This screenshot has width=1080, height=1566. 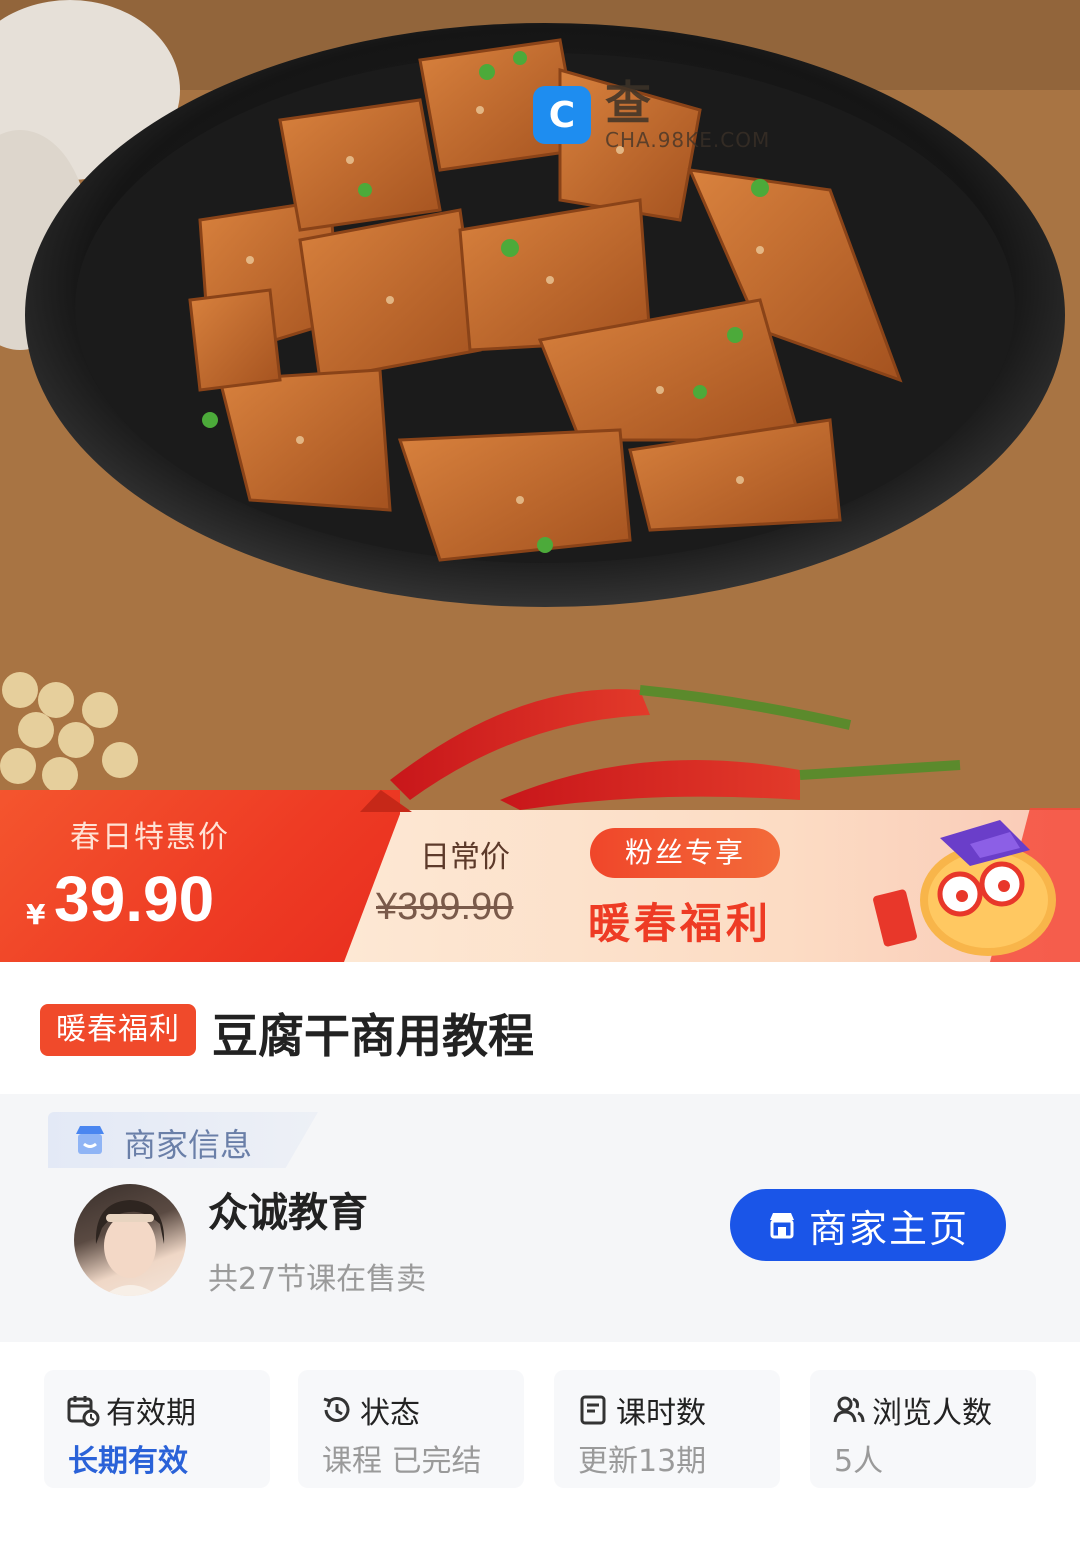 I want to click on watermark-title: 查, so click(x=628, y=103).